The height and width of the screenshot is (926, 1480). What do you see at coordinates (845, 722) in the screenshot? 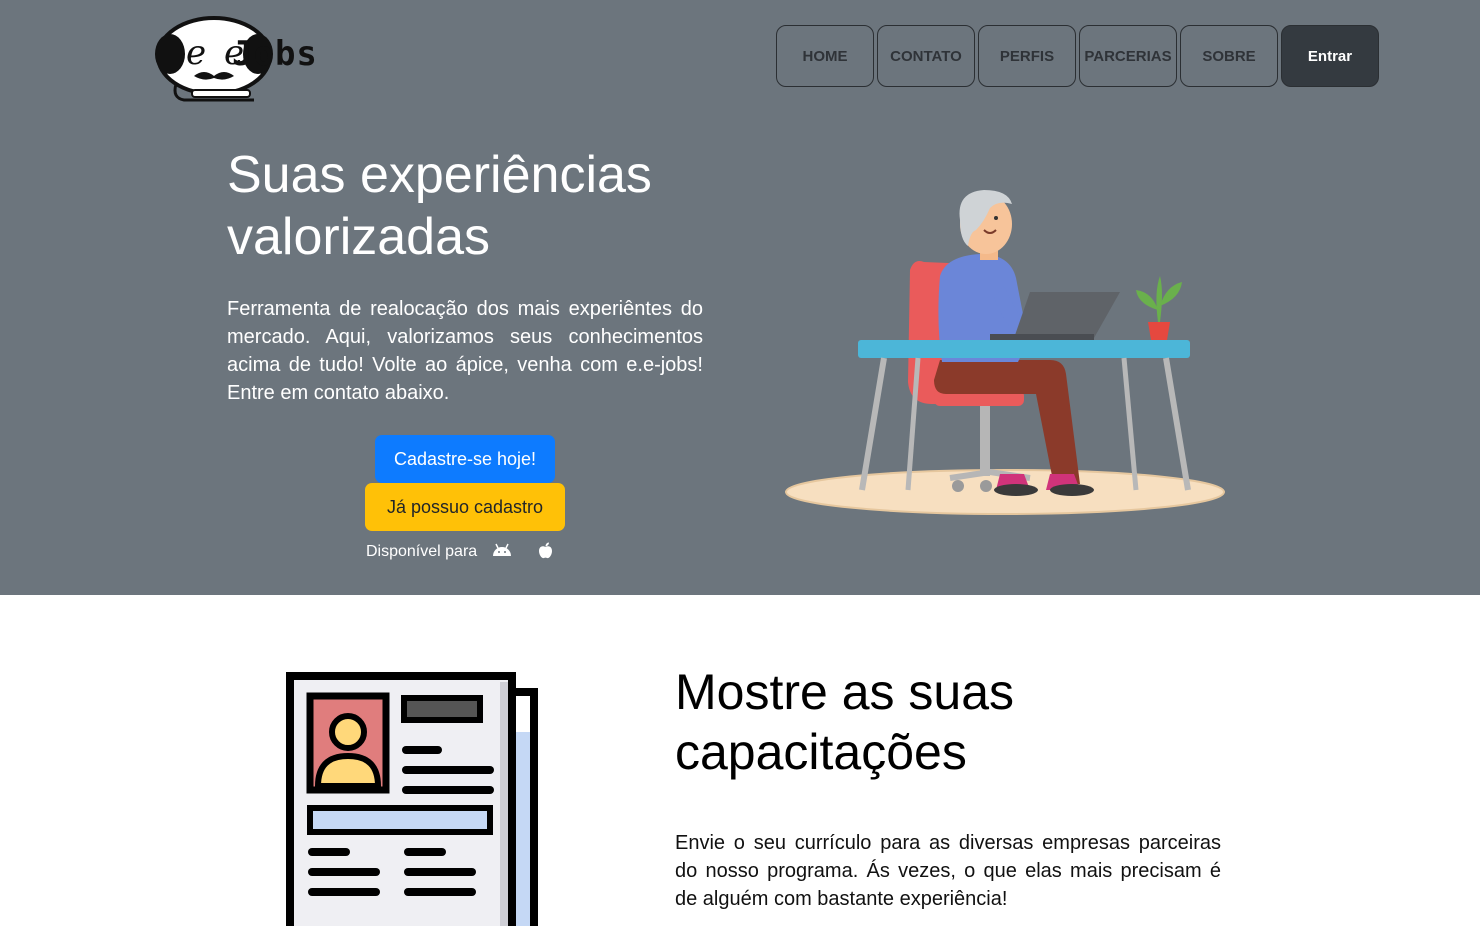
I see `section-title: Mostre as suas capacitações` at bounding box center [845, 722].